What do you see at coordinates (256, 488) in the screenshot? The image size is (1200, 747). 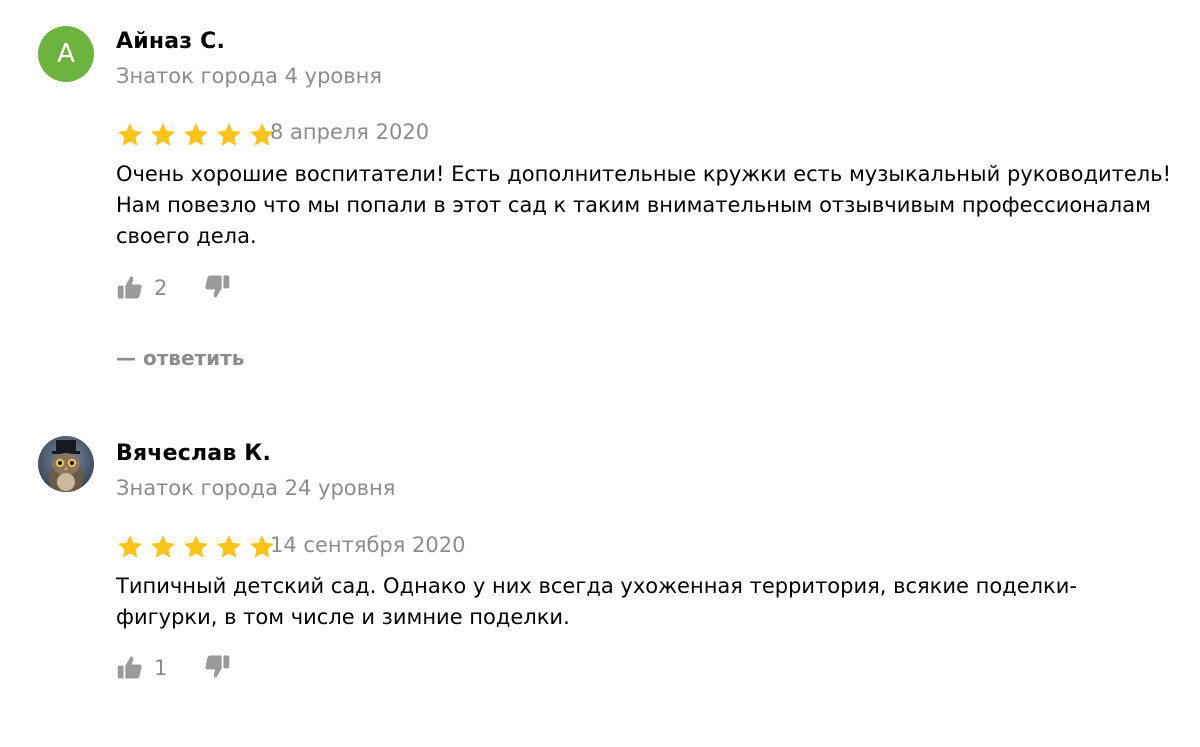 I see `author-level: Знаток города 24 уровня` at bounding box center [256, 488].